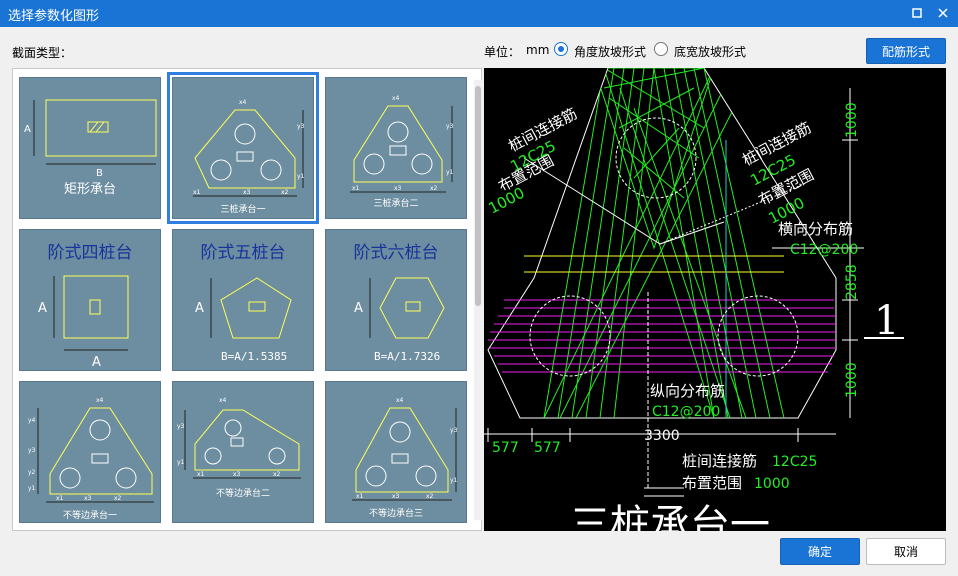 Image resolution: width=958 pixels, height=576 pixels. What do you see at coordinates (505, 448) in the screenshot?
I see `preview-dim-577a: 577` at bounding box center [505, 448].